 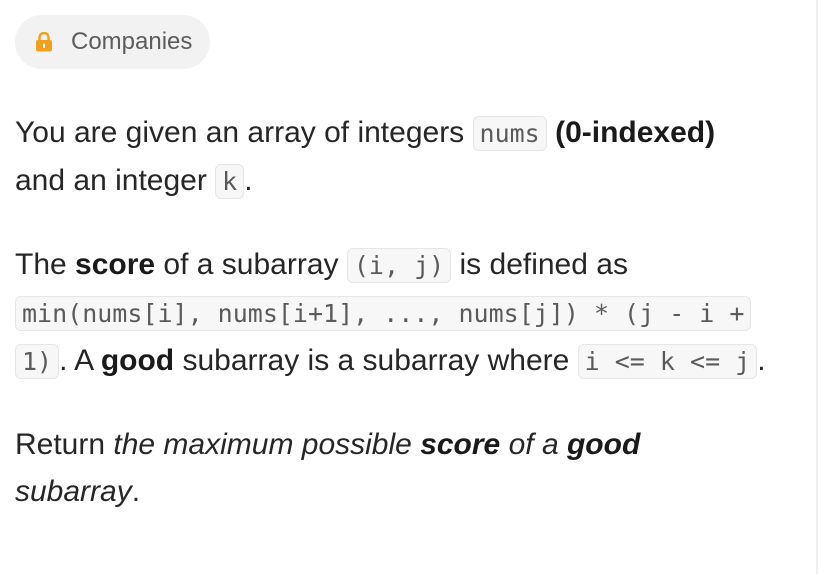 What do you see at coordinates (399, 265) in the screenshot?
I see `inline-code-i-j: (i, j)` at bounding box center [399, 265].